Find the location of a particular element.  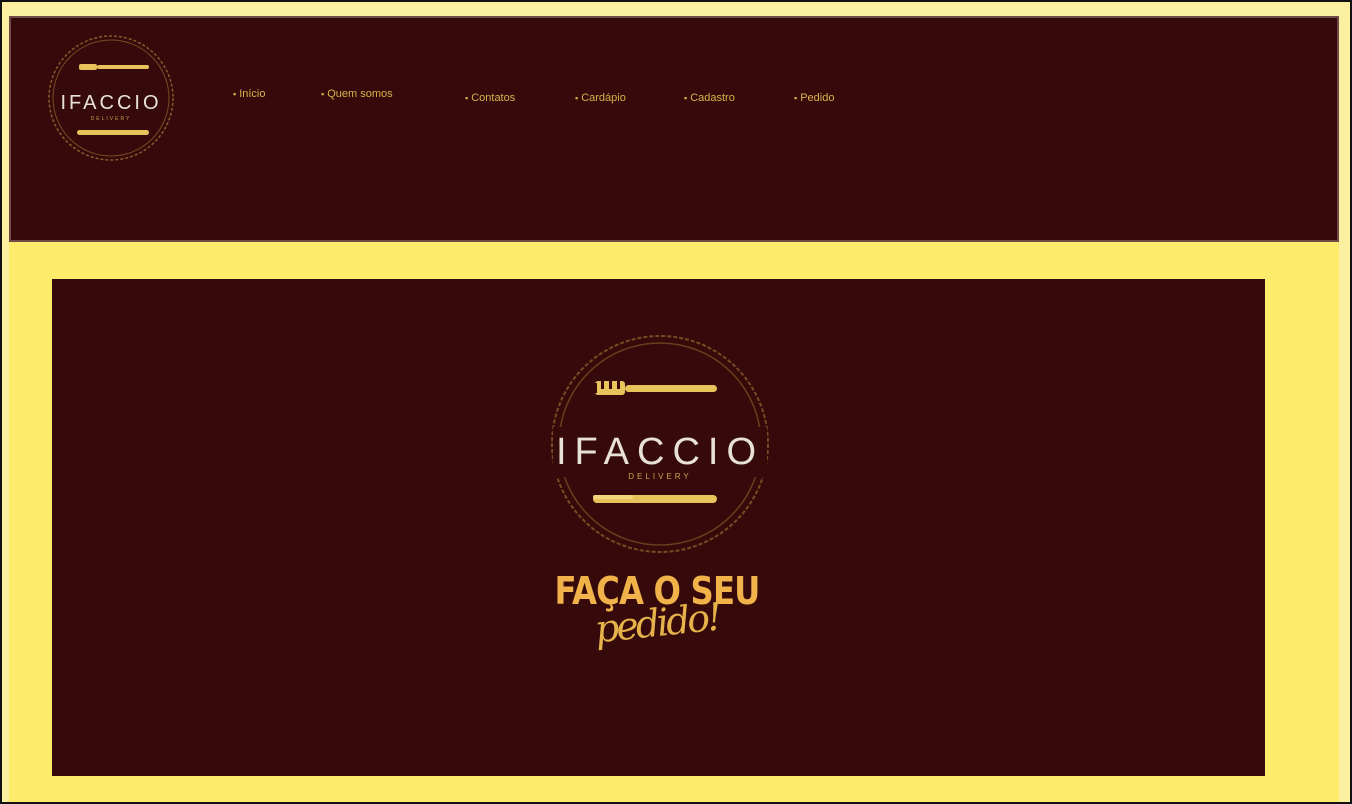

brand-name: IFACCIO is located at coordinates (110, 103).